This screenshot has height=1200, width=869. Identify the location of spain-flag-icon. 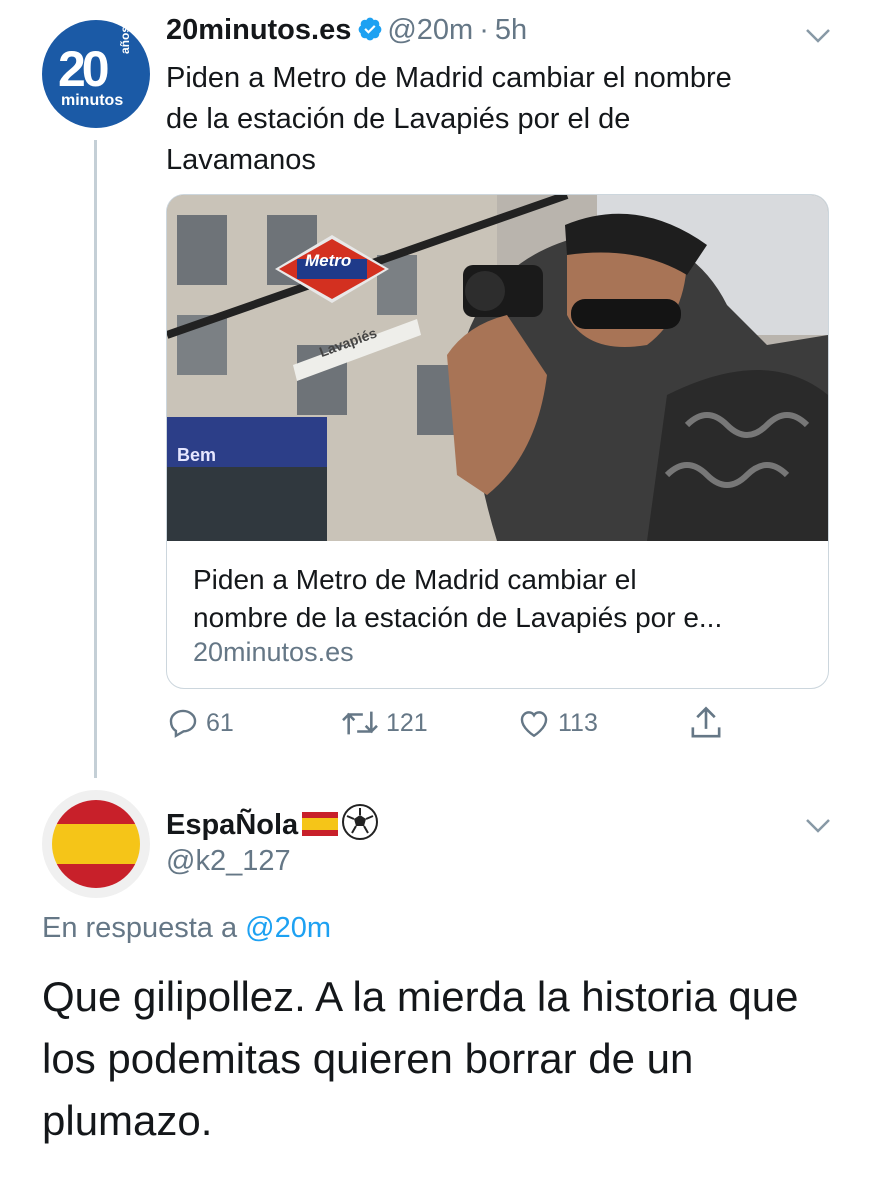
(320, 824).